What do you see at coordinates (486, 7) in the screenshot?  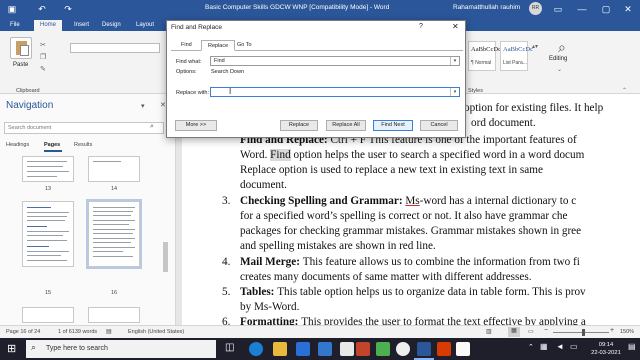 I see `user-name: Rahamatthullah rauhim` at bounding box center [486, 7].